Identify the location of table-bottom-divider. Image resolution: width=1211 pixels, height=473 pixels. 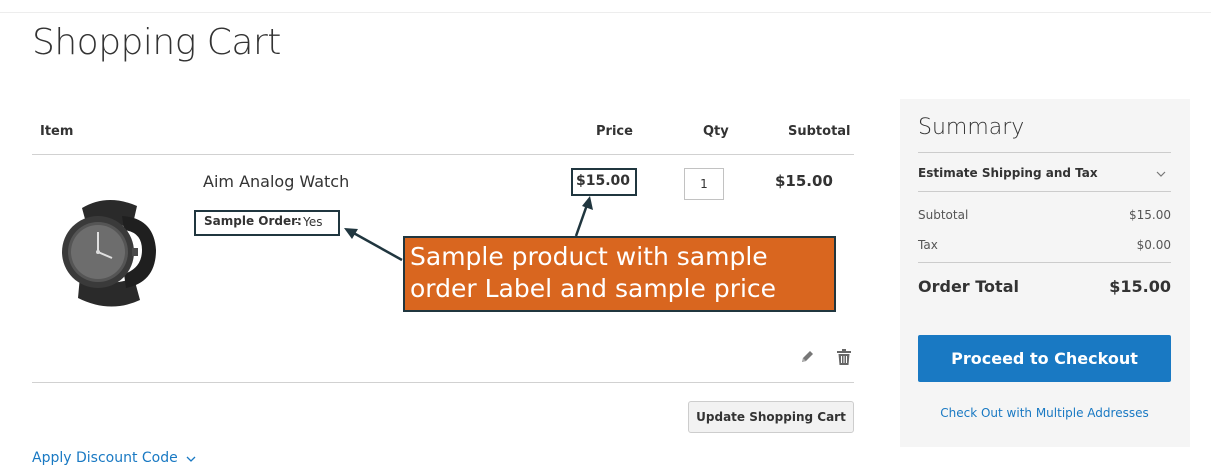
(443, 382).